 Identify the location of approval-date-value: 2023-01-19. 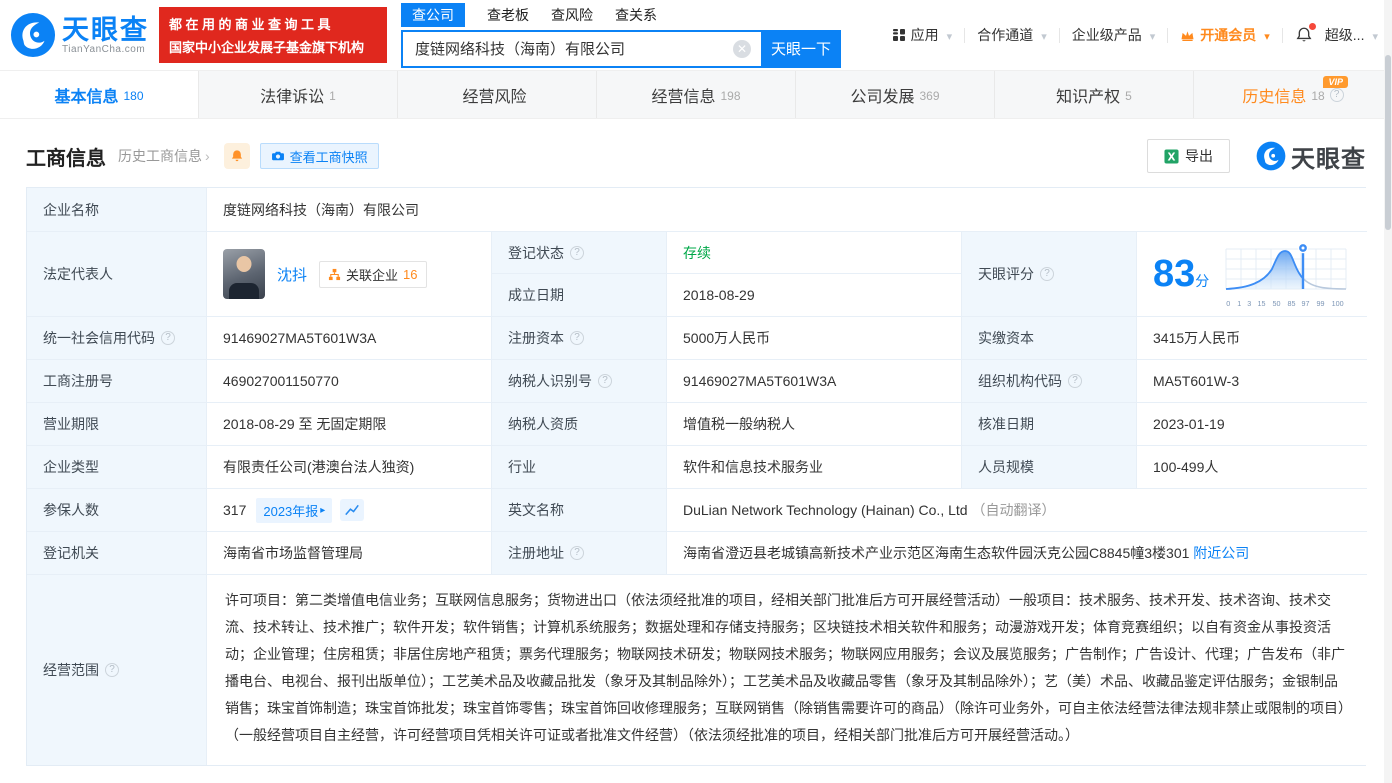
(1252, 424).